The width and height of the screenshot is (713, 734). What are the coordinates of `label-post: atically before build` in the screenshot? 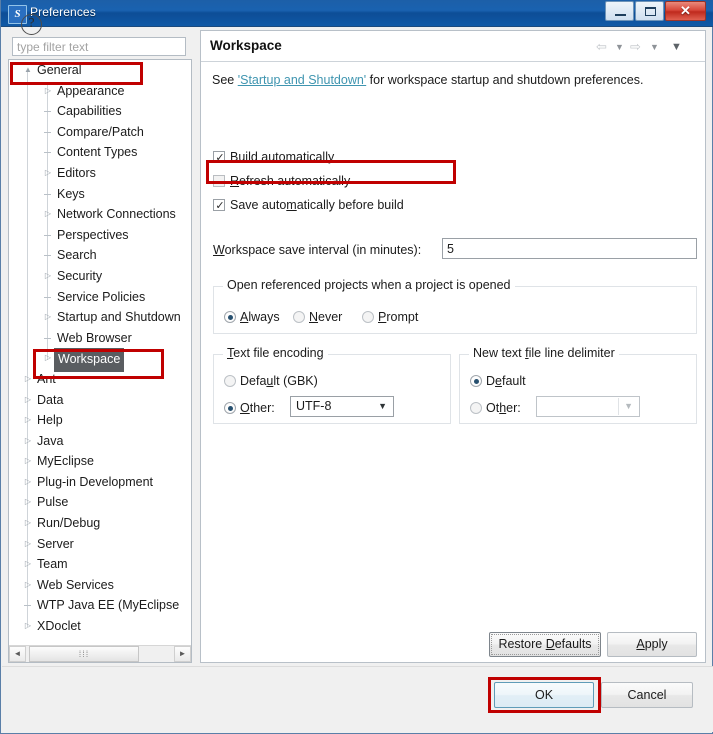 It's located at (350, 205).